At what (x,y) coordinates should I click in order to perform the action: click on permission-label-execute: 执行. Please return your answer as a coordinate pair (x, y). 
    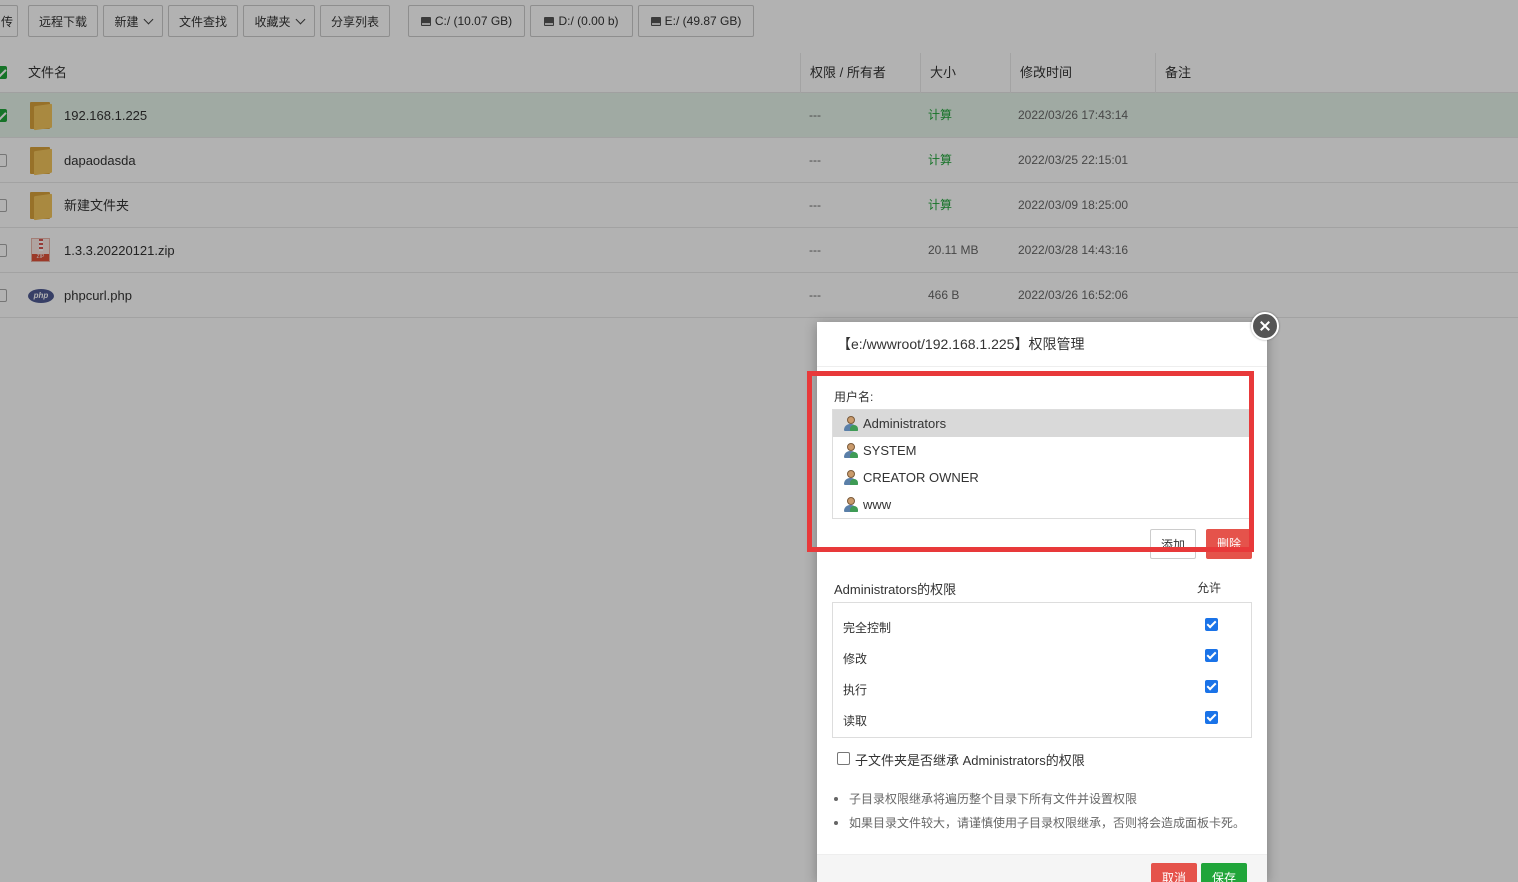
    Looking at the image, I should click on (855, 690).